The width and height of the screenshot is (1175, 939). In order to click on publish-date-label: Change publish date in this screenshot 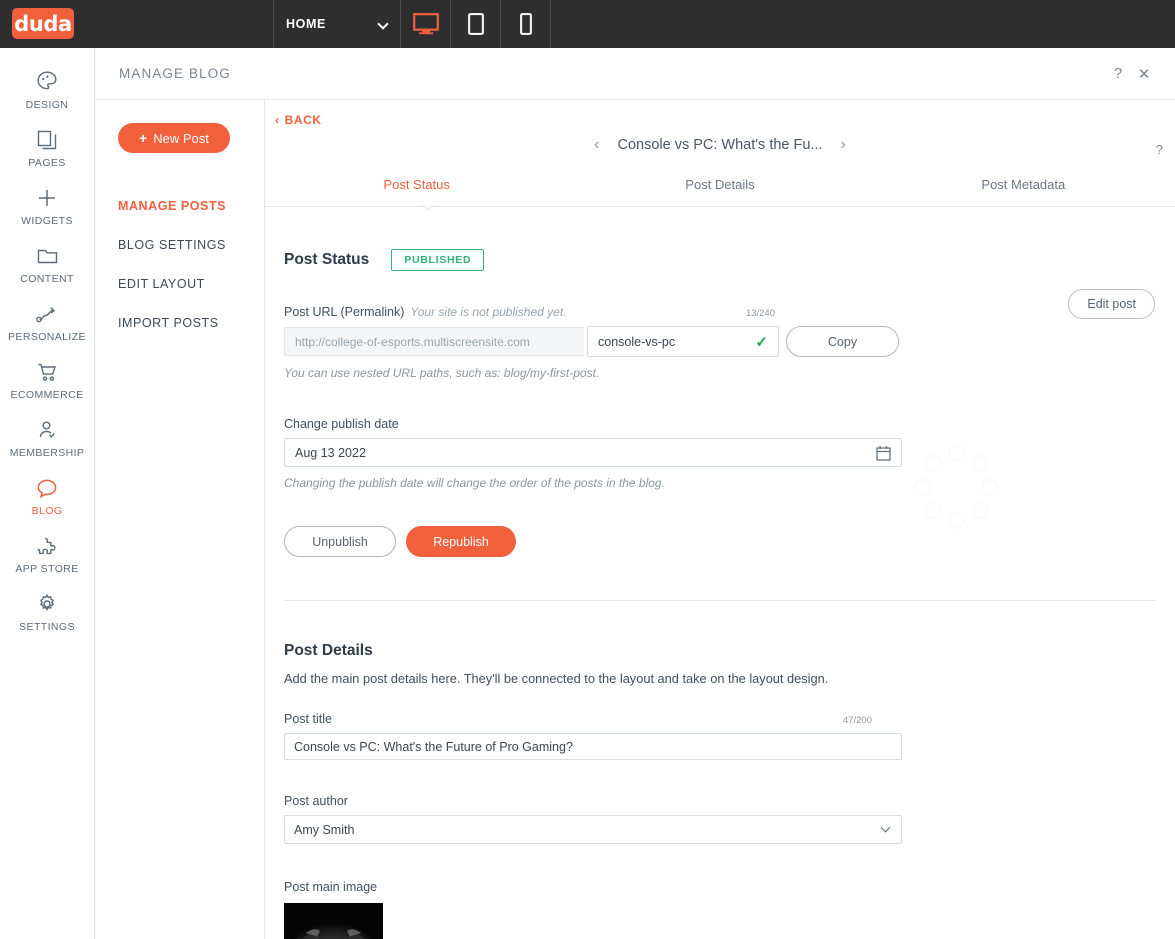, I will do `click(341, 424)`.